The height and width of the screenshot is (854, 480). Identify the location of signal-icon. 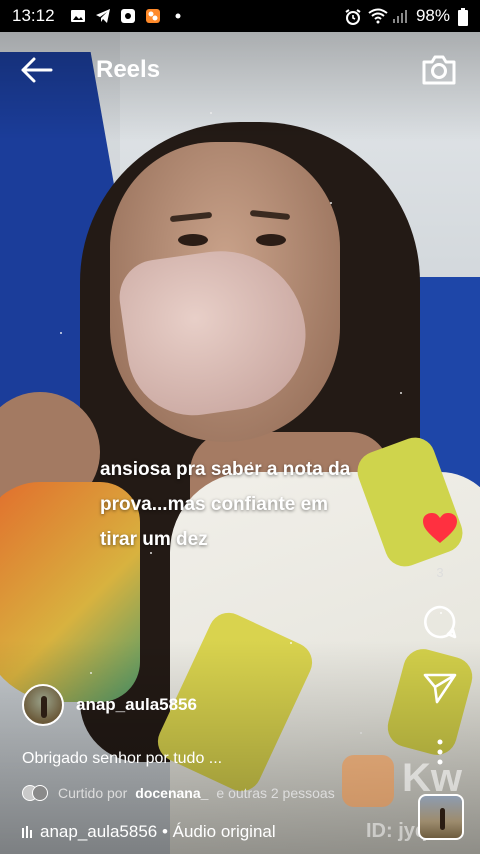
(400, 16).